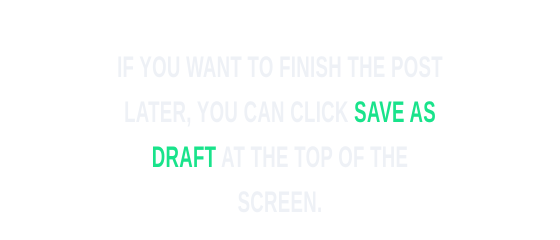  Describe the element at coordinates (315, 180) in the screenshot. I see `instruction-text-after: at the top of the screen.` at that location.